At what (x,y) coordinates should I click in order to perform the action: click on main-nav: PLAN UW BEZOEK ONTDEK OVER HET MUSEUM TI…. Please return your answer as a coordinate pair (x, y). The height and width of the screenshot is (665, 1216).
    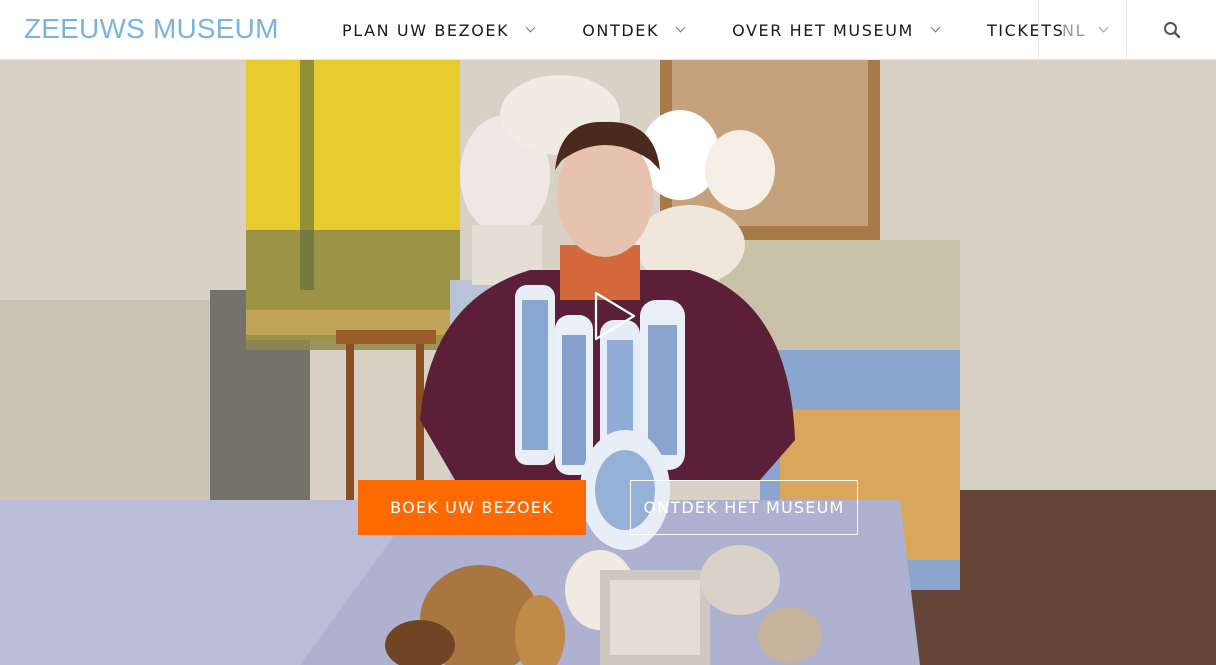
    Looking at the image, I should click on (703, 30).